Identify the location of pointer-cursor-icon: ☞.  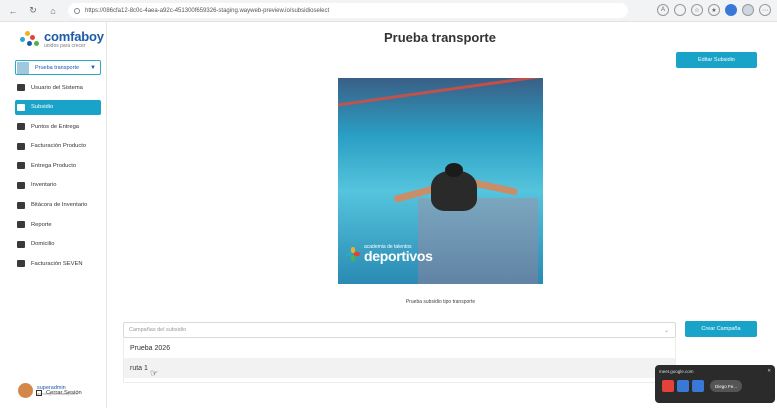
(154, 373).